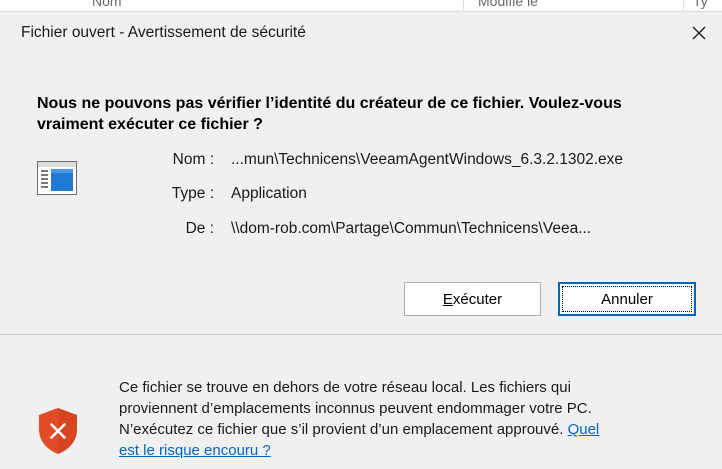 This screenshot has height=469, width=722. What do you see at coordinates (195, 450) in the screenshot?
I see `risk-link-part2: est le risque encouru ?` at bounding box center [195, 450].